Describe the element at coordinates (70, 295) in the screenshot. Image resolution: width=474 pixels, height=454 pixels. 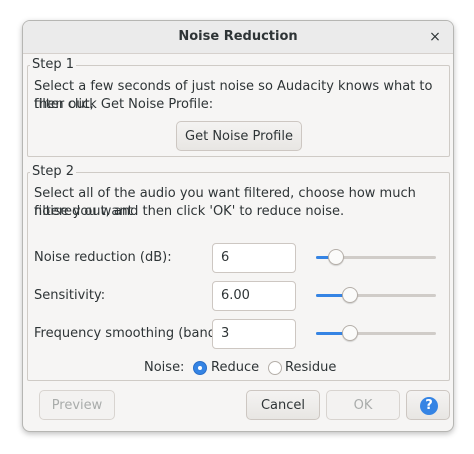
I see `sensitivity-label: Sensitivity:` at that location.